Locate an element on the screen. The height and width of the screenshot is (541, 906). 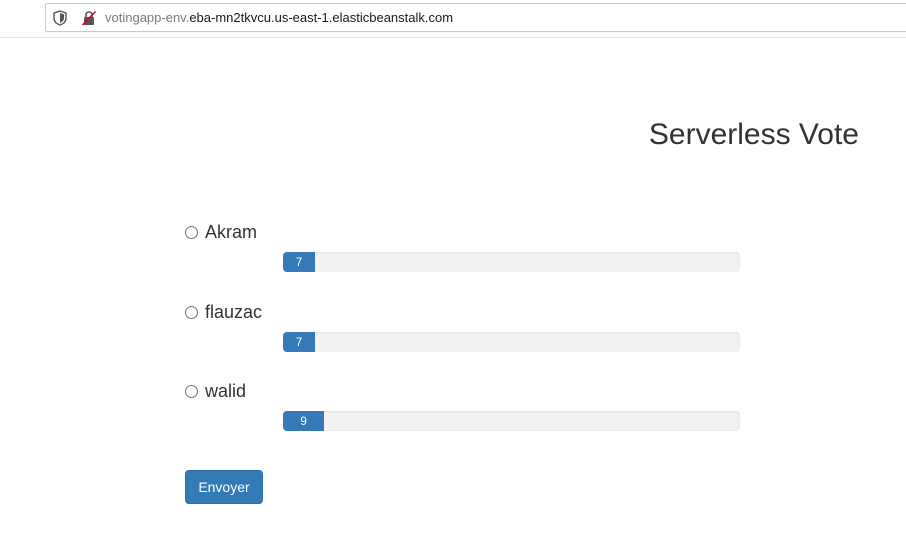
vote-option-walid: walid 9 is located at coordinates (465, 405).